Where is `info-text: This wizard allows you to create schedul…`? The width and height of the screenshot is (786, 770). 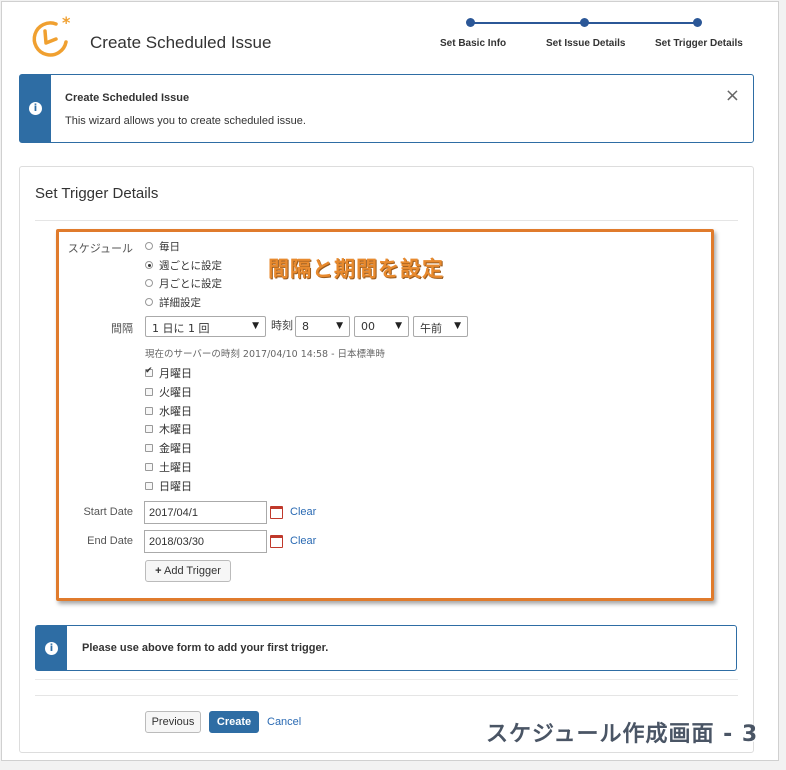
info-text: This wizard allows you to create schedul… is located at coordinates (185, 121).